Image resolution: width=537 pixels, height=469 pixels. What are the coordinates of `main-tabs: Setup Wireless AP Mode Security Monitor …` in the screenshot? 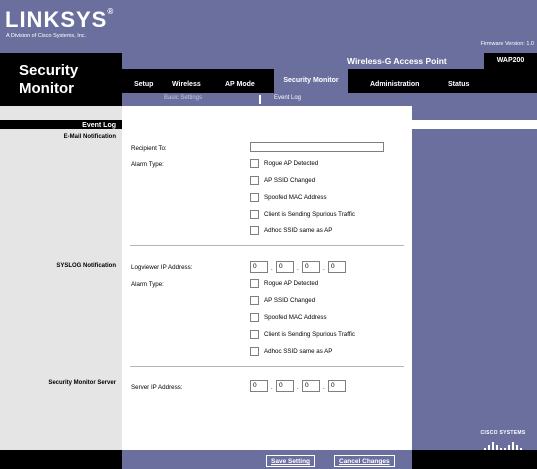 It's located at (329, 87).